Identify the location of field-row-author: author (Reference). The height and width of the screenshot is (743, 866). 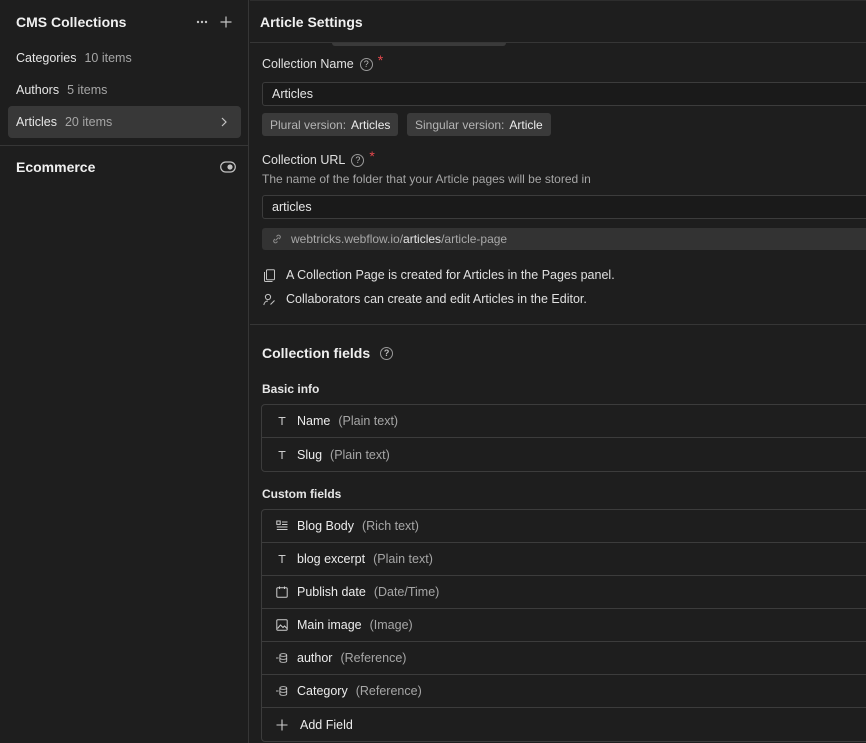
(564, 658).